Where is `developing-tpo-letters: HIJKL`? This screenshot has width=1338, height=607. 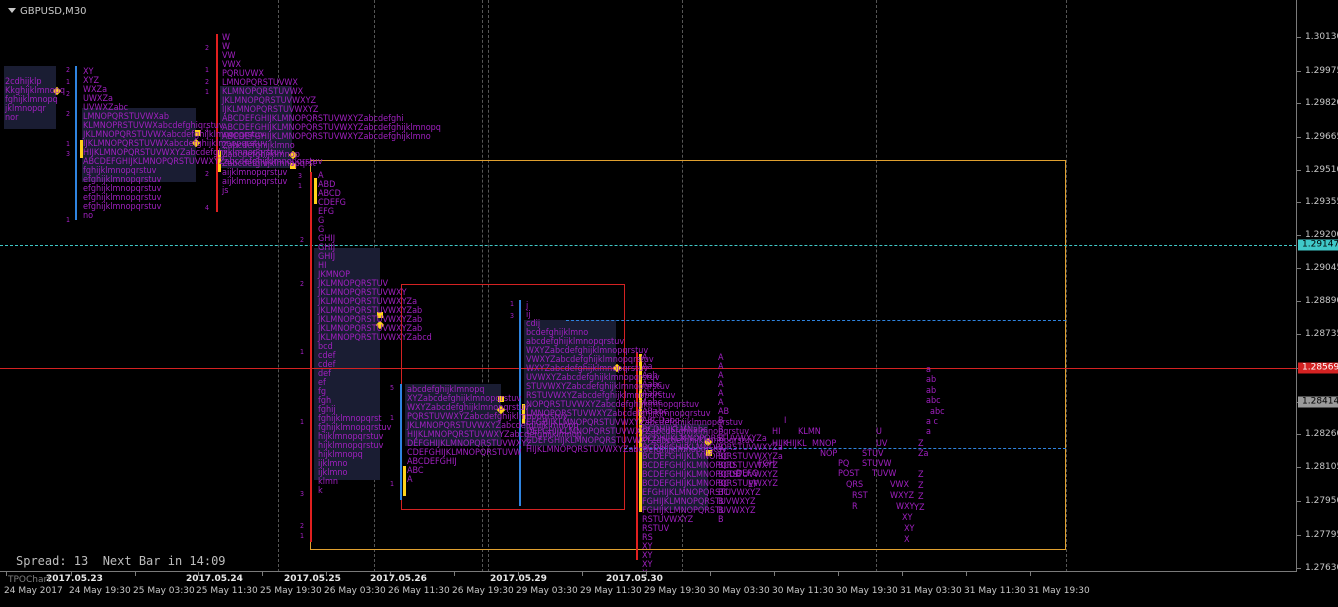 developing-tpo-letters: HIJKL is located at coordinates (796, 444).